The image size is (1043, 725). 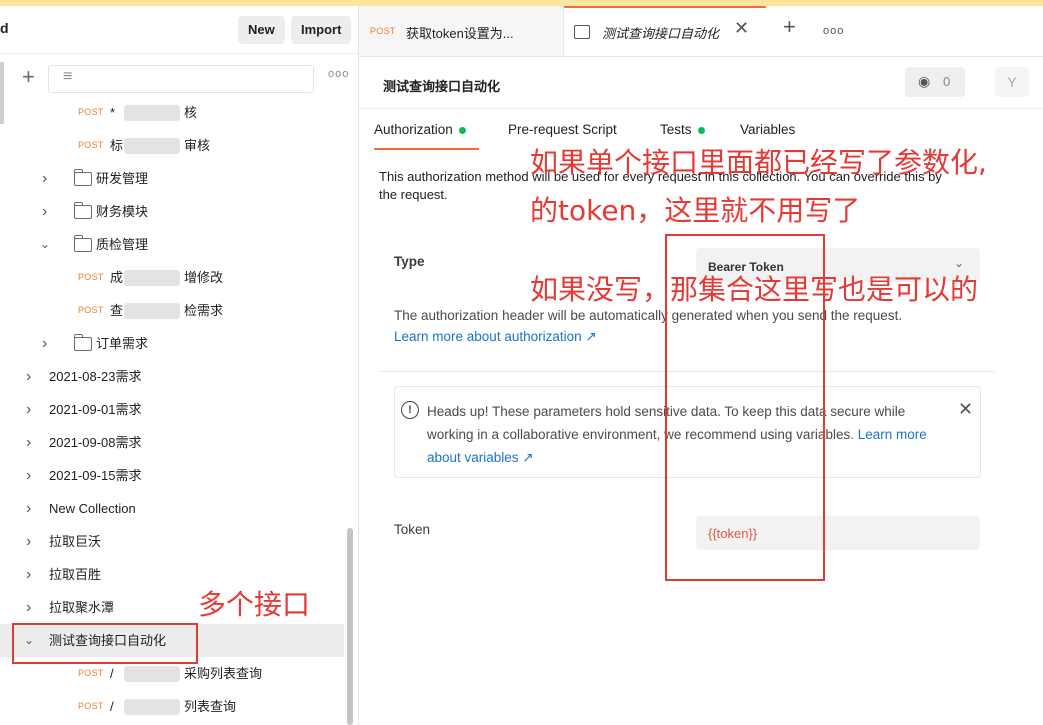 What do you see at coordinates (758, 162) in the screenshot?
I see `annotation-line1: 如果单个接口里面都已经写了参数化,` at bounding box center [758, 162].